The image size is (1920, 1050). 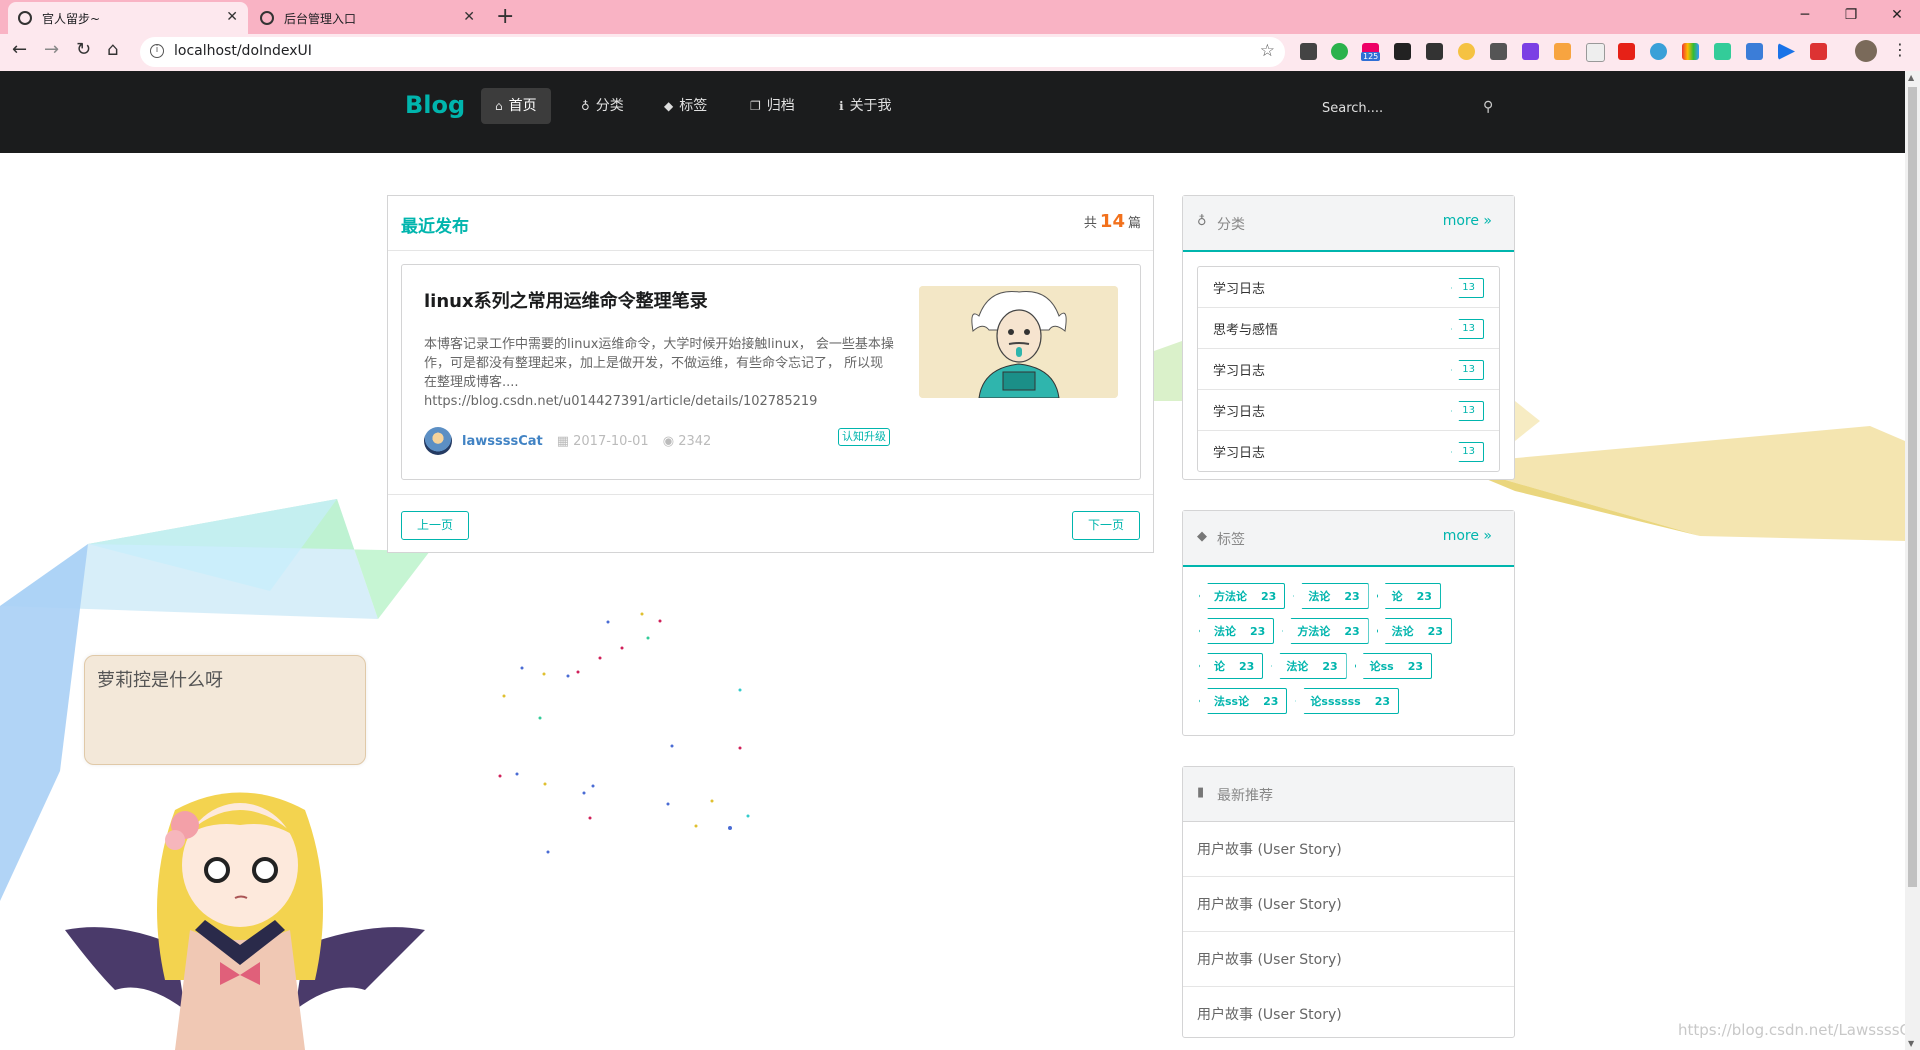 What do you see at coordinates (1202, 221) in the screenshot?
I see `lightbulb-icon: ♁` at bounding box center [1202, 221].